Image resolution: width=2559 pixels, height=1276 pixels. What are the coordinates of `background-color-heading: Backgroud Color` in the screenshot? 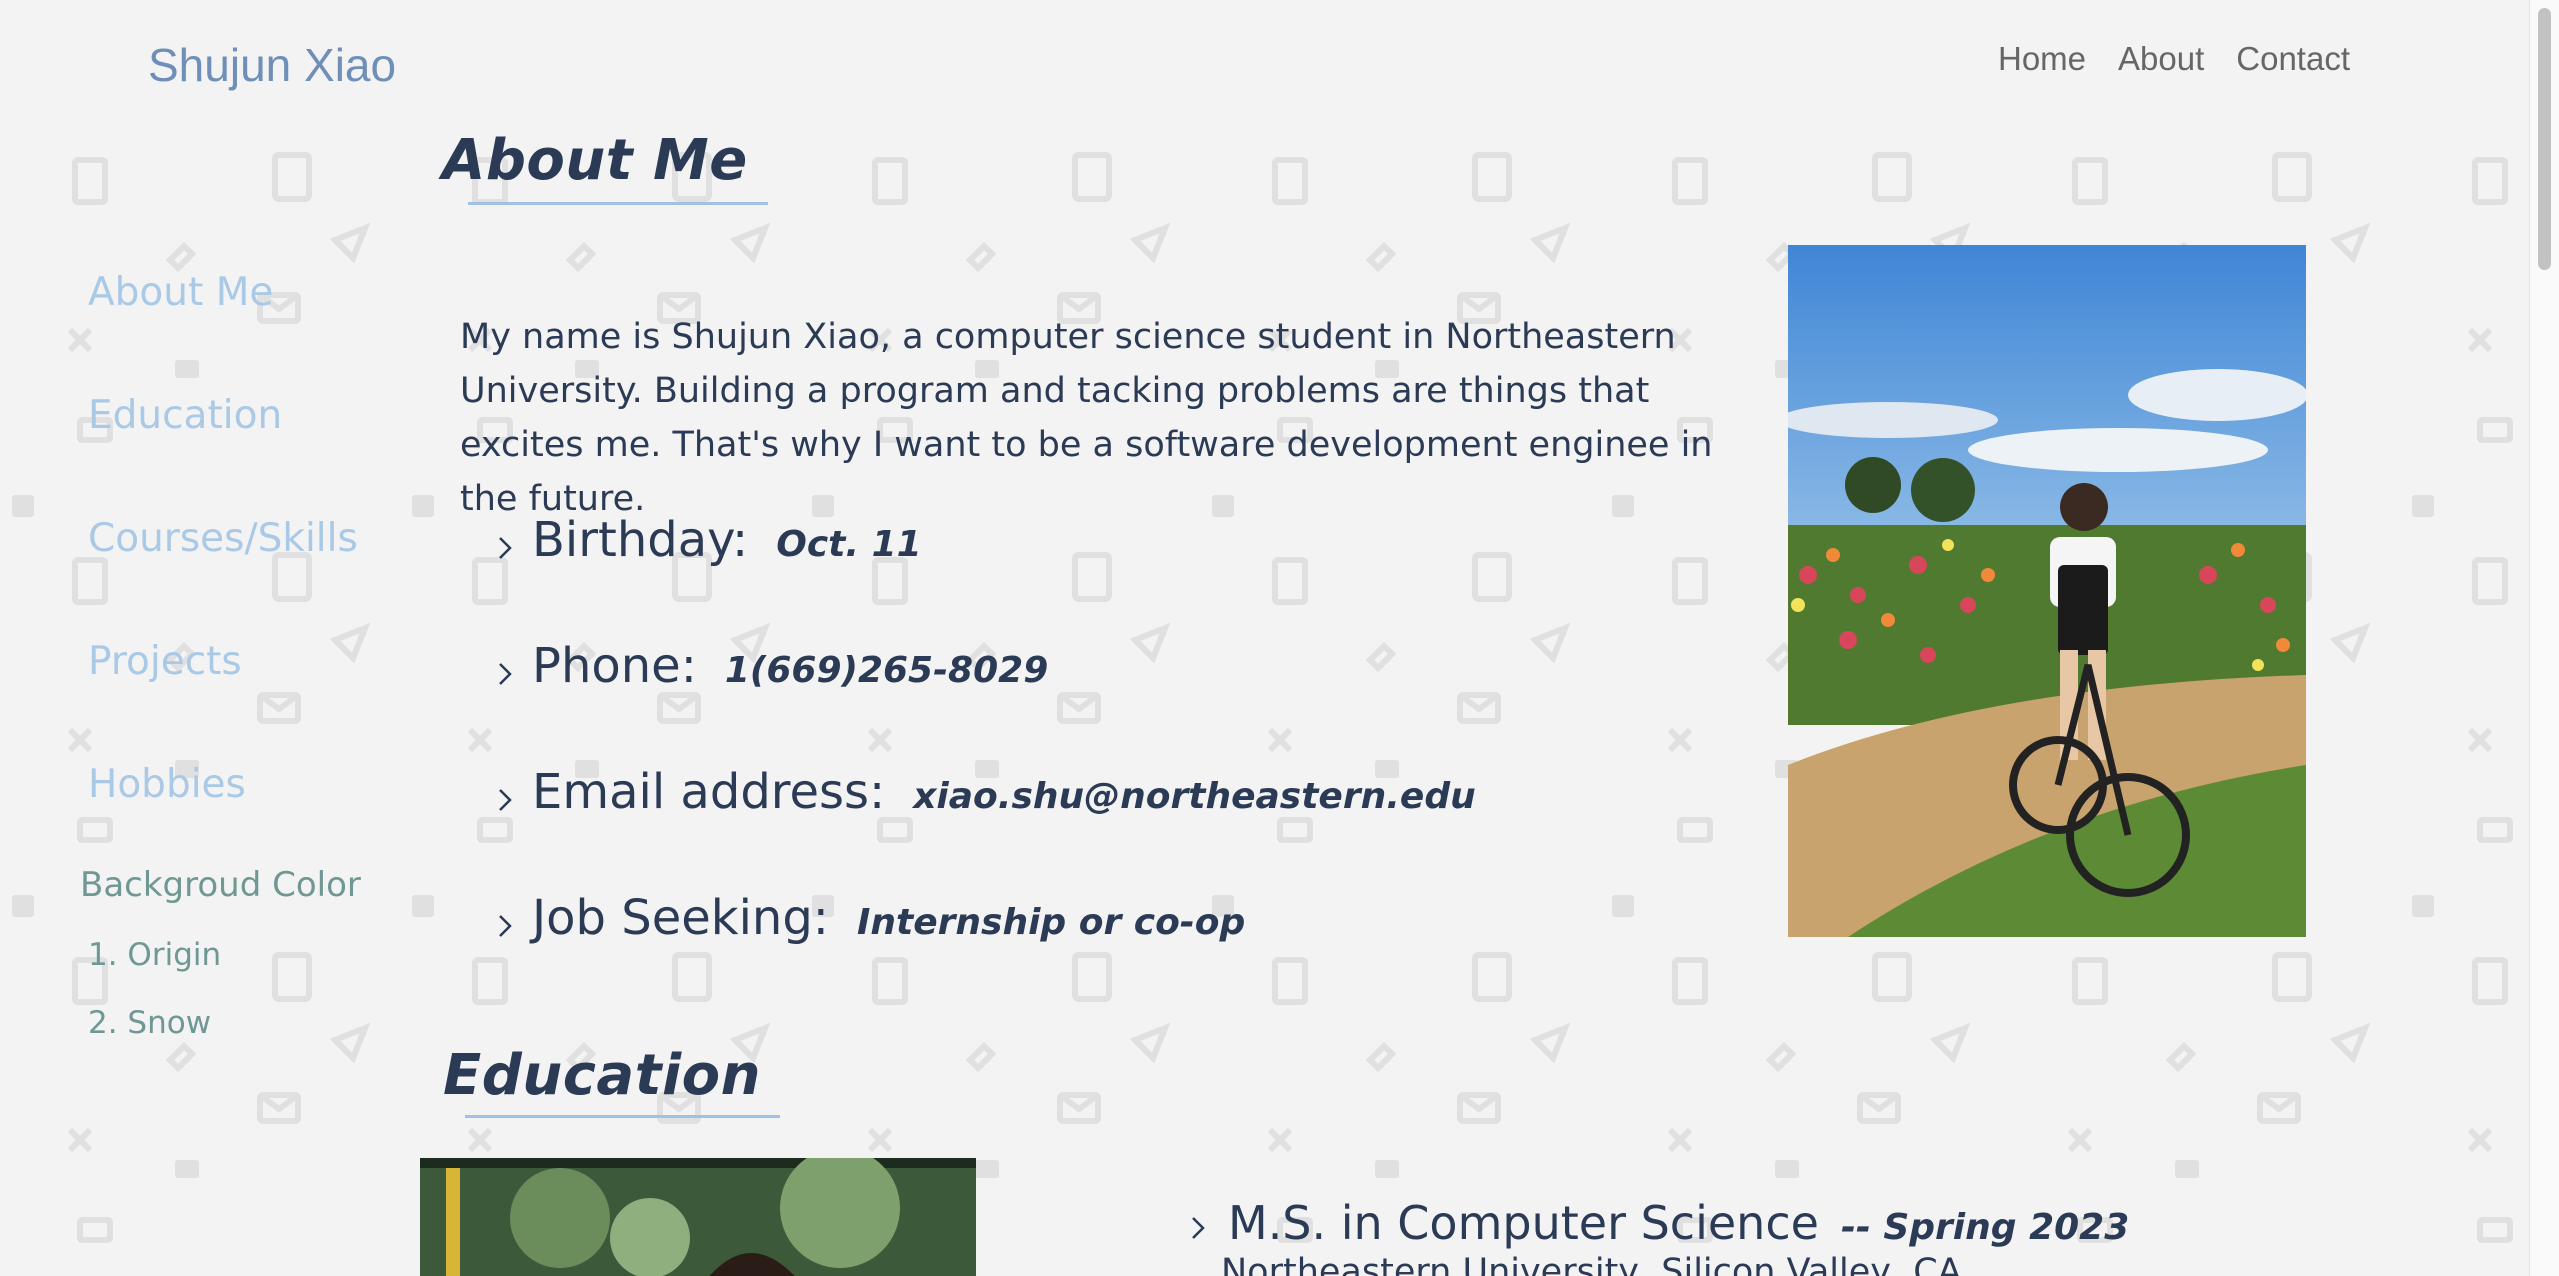 It's located at (220, 885).